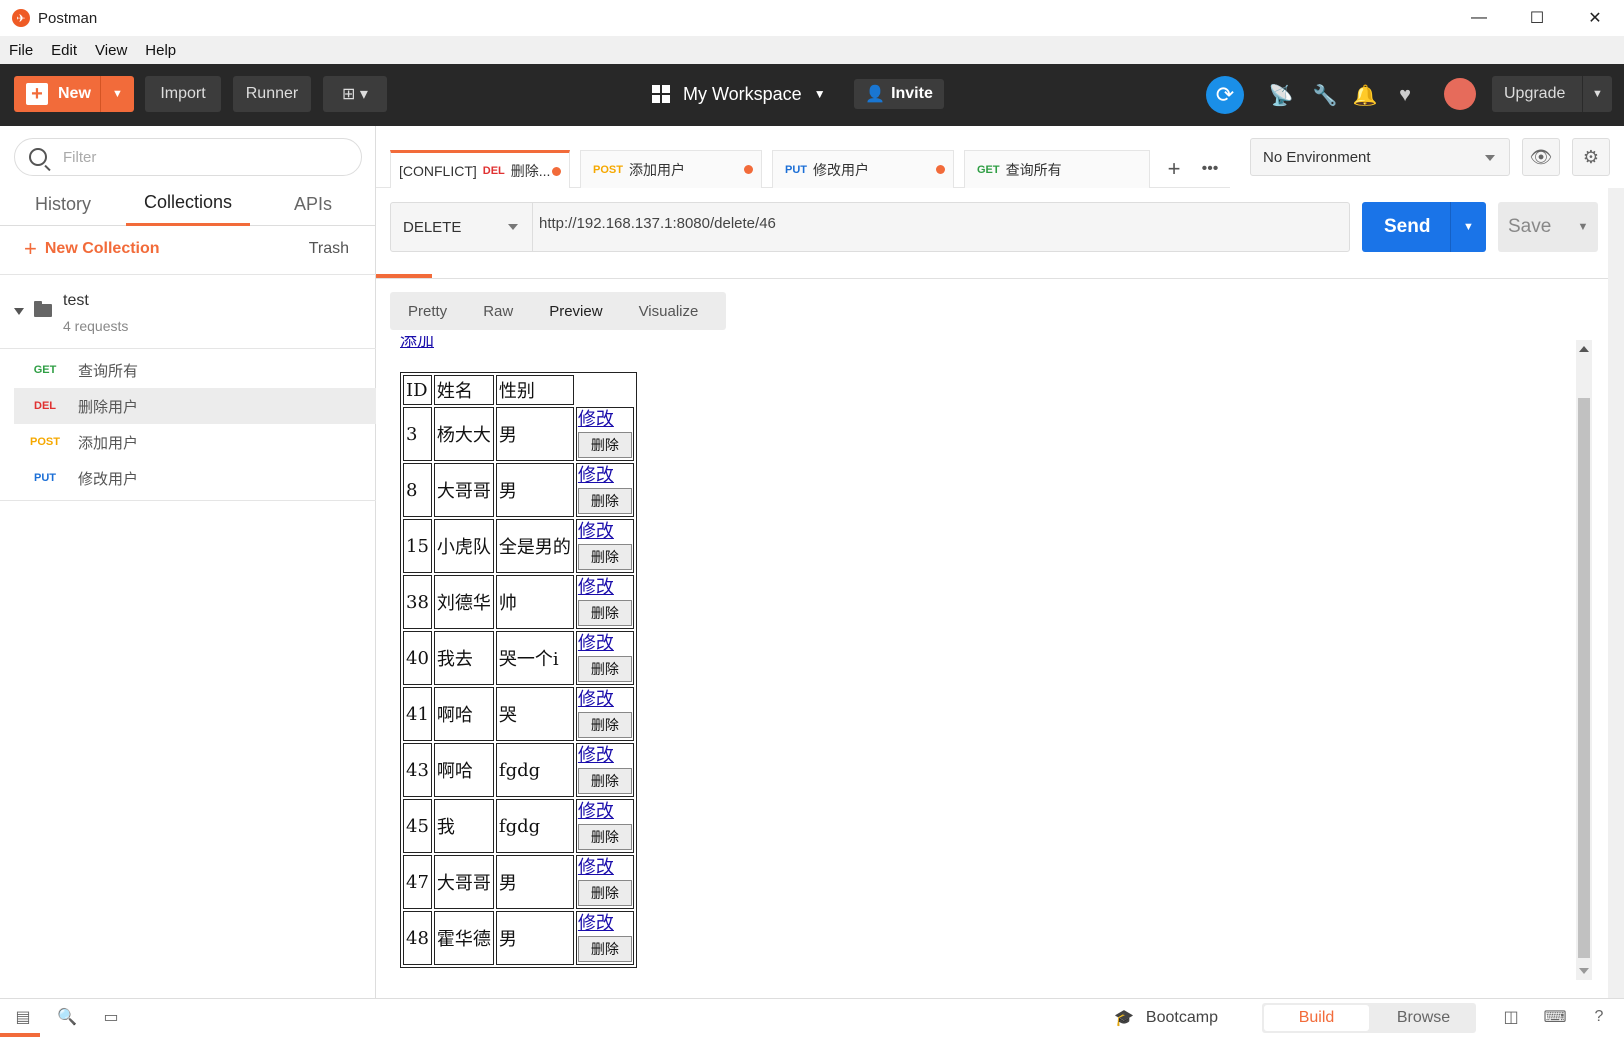 This screenshot has width=1624, height=1037. I want to click on maximize-icon: ☐, so click(1537, 18).